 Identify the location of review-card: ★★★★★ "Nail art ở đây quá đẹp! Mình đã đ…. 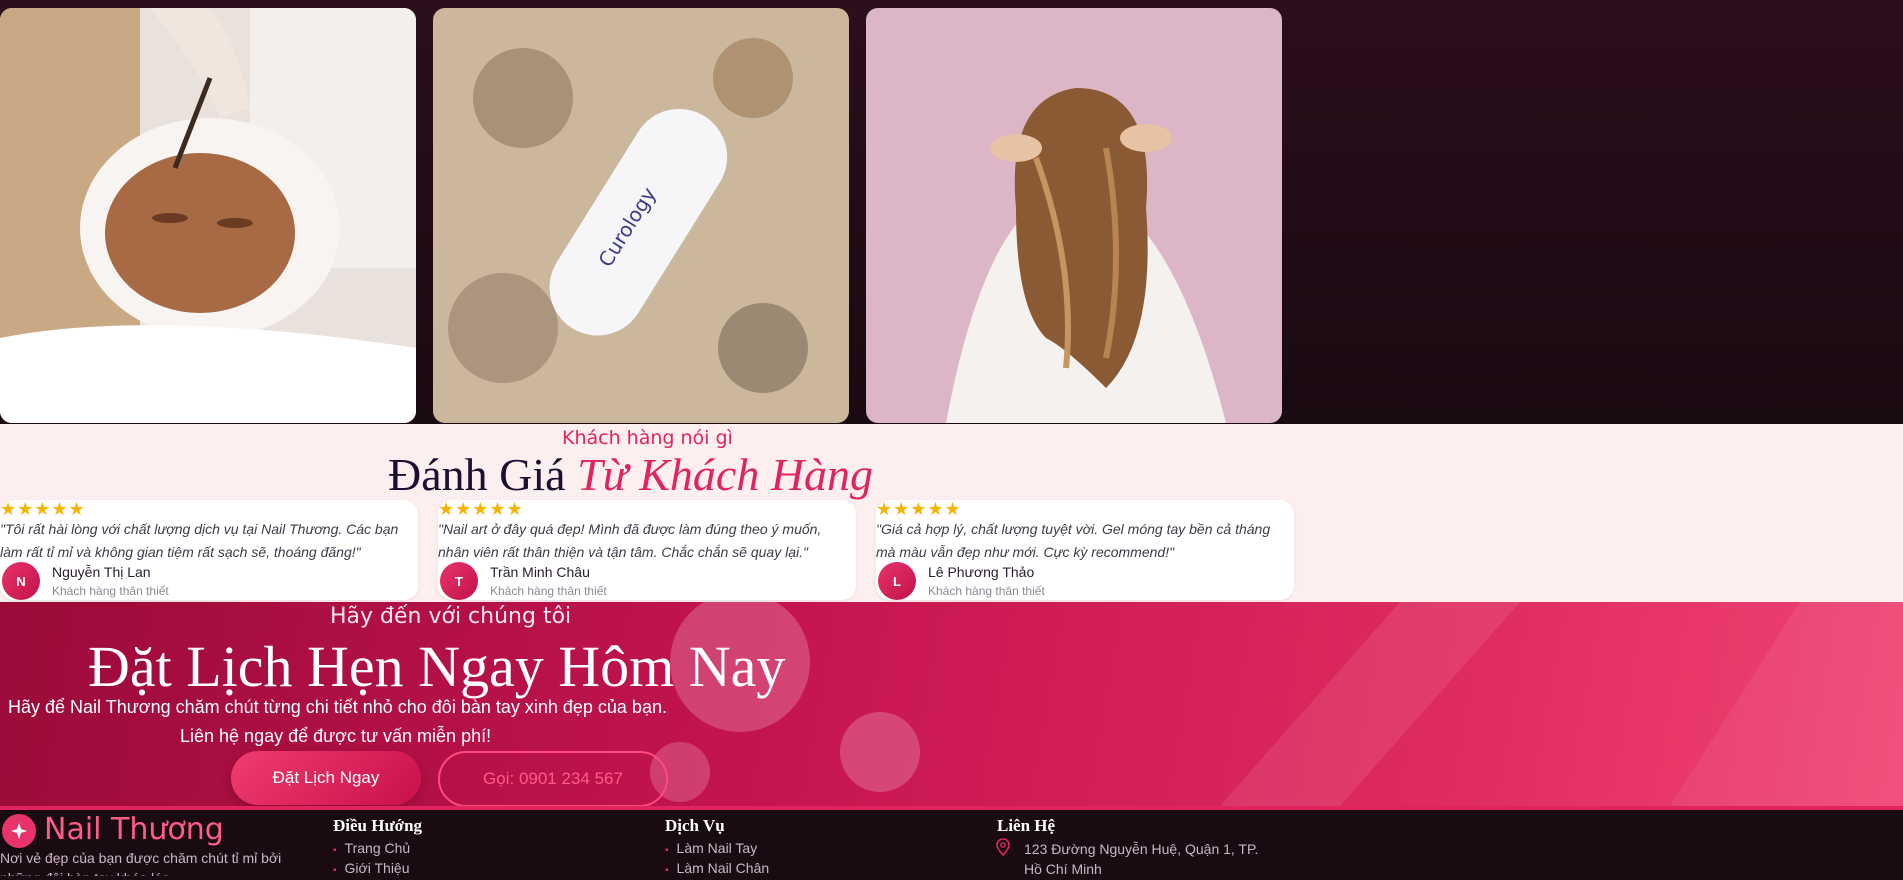
(647, 550).